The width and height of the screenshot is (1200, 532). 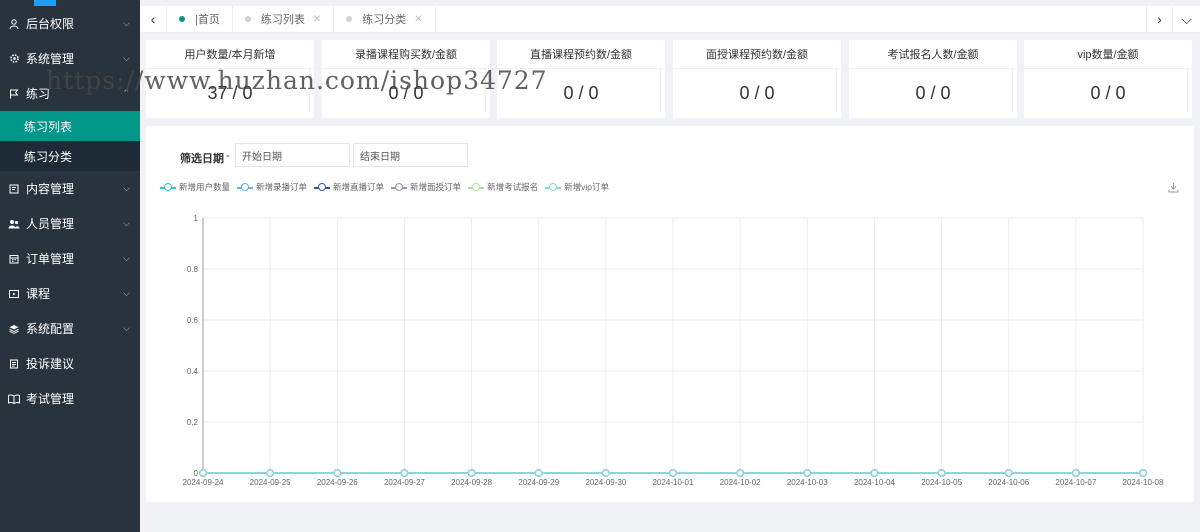 I want to click on sidebar-item-system-config: 系统配置 ⌵, so click(x=70, y=328).